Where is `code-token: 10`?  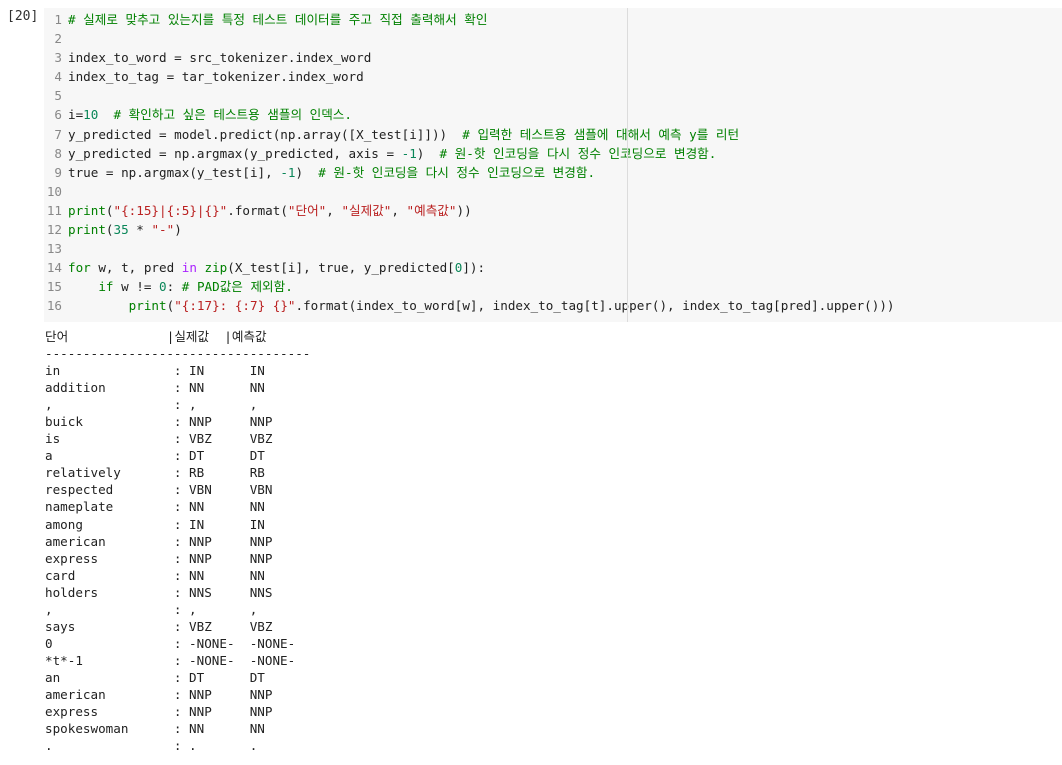
code-token: 10 is located at coordinates (91, 115).